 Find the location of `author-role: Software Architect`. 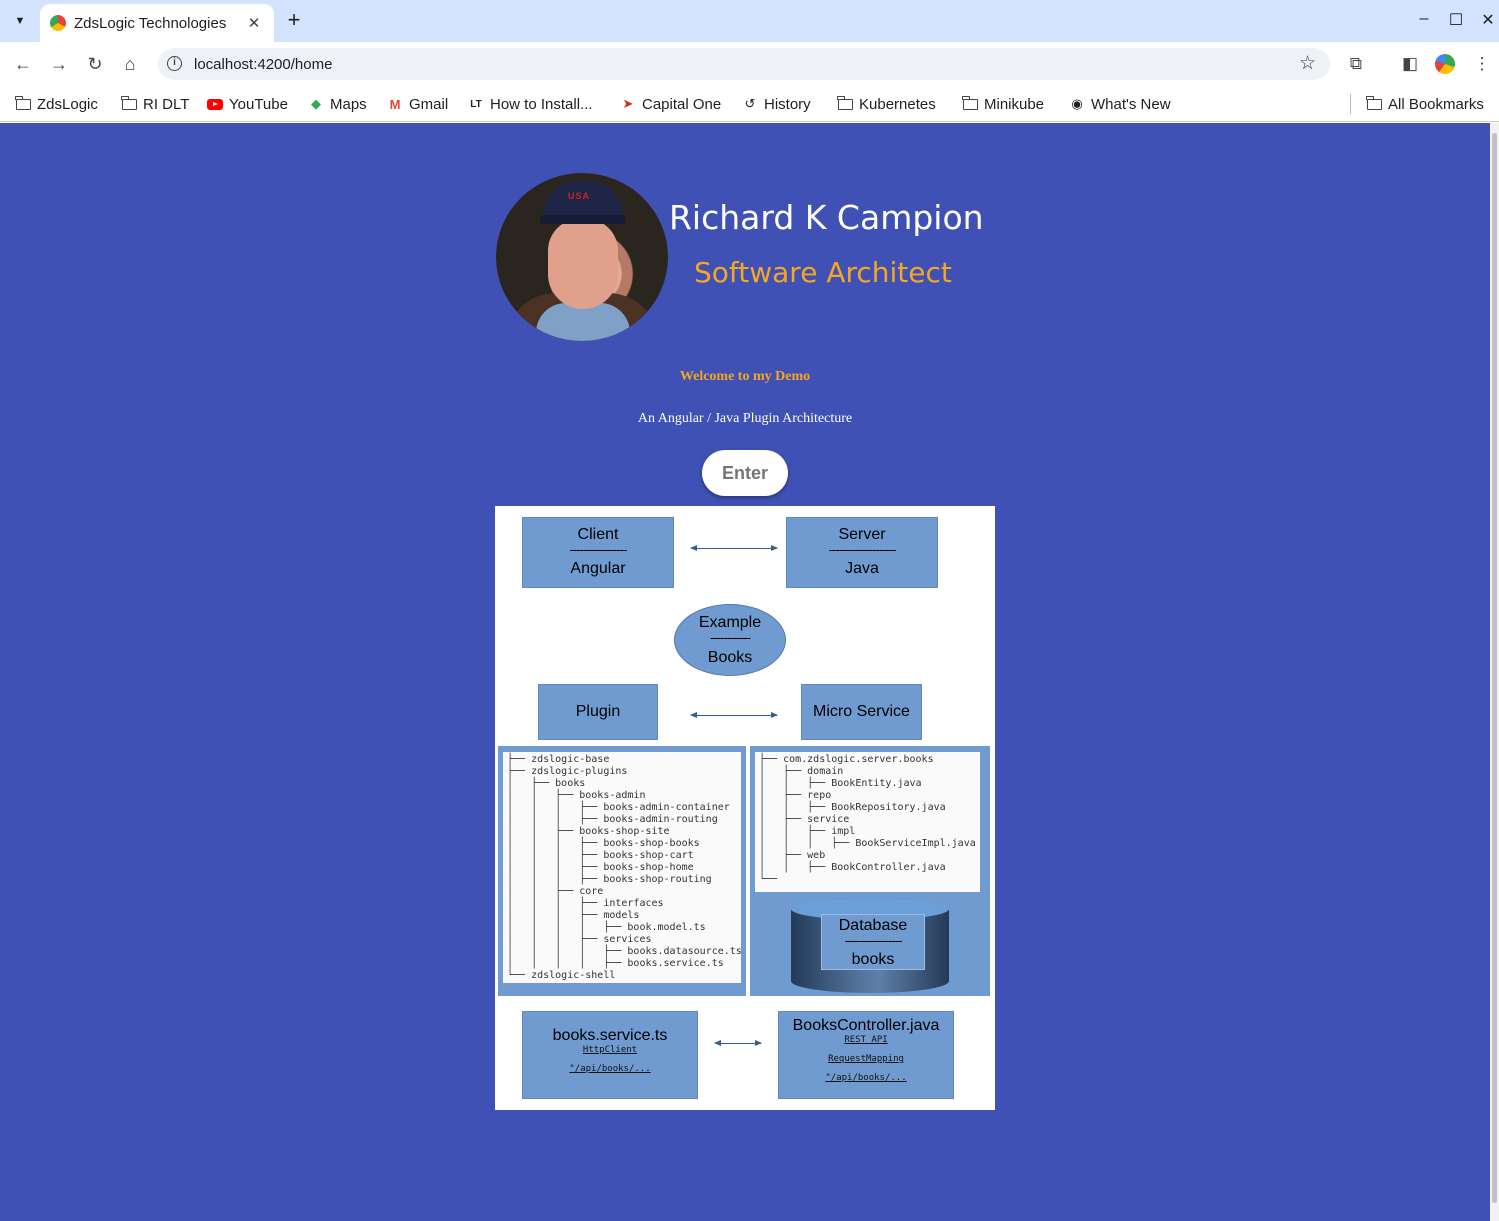

author-role: Software Architect is located at coordinates (823, 272).